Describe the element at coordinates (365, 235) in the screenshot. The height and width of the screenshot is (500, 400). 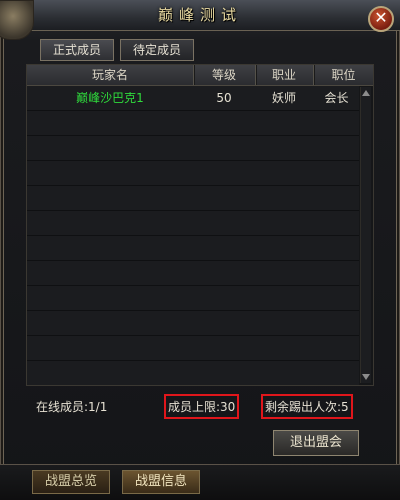
I see `scrollbar` at that location.